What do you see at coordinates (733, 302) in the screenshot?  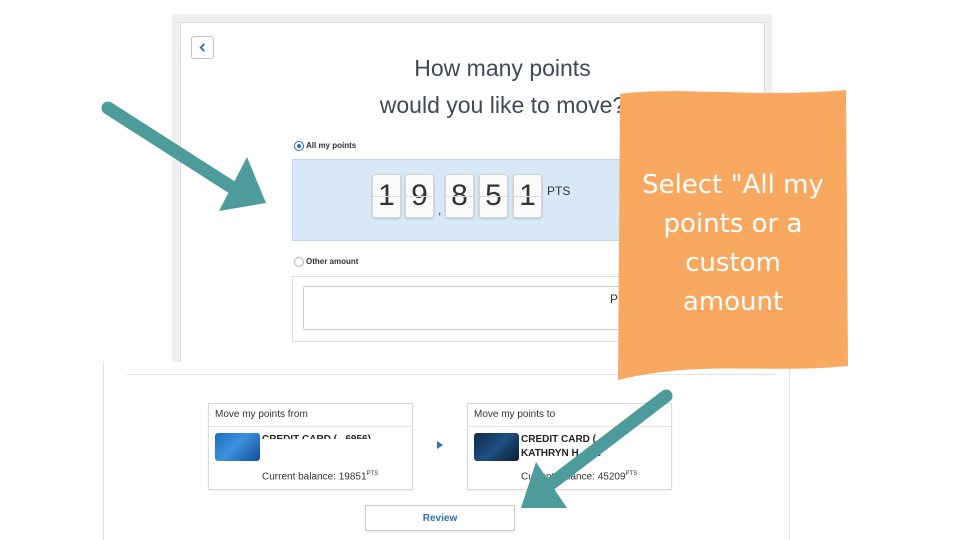 I see `annotation-line: amount` at bounding box center [733, 302].